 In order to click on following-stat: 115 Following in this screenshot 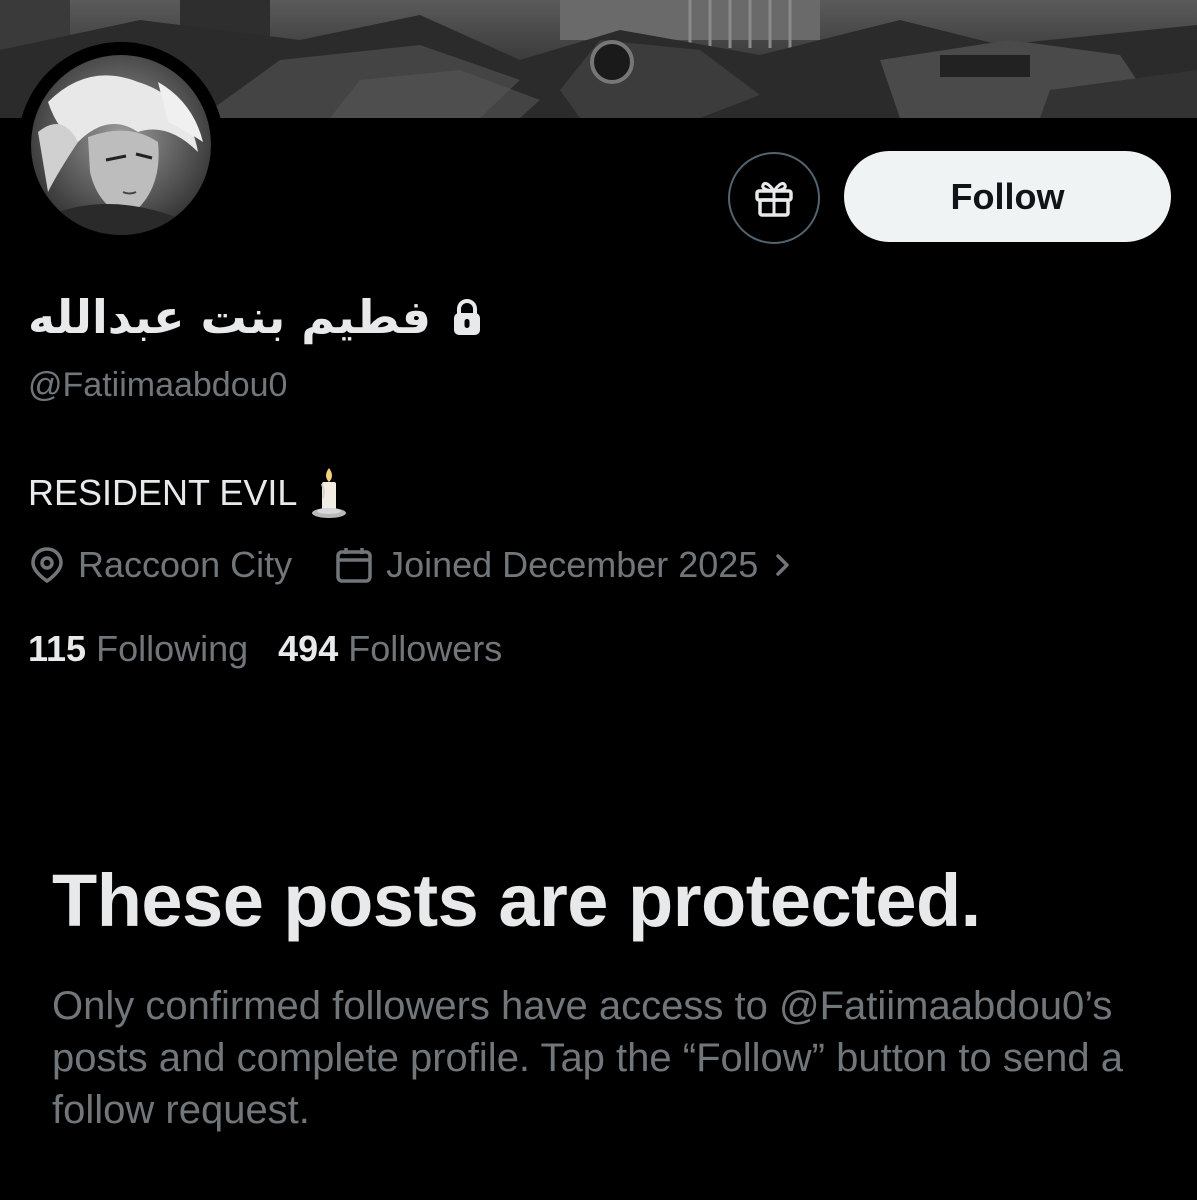, I will do `click(138, 649)`.